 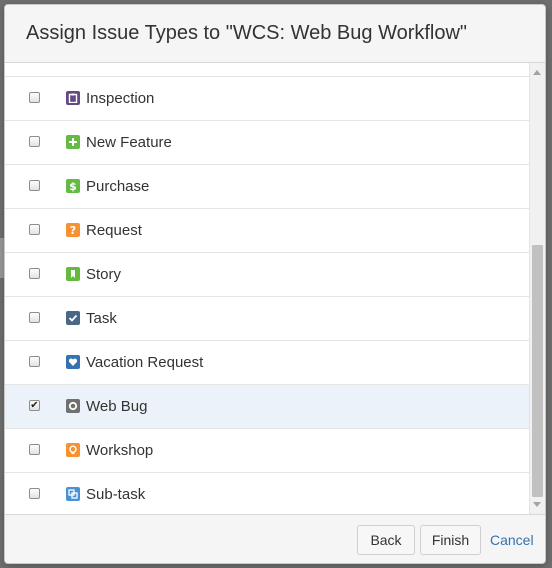 What do you see at coordinates (118, 186) in the screenshot?
I see `issue-type-label: Purchase` at bounding box center [118, 186].